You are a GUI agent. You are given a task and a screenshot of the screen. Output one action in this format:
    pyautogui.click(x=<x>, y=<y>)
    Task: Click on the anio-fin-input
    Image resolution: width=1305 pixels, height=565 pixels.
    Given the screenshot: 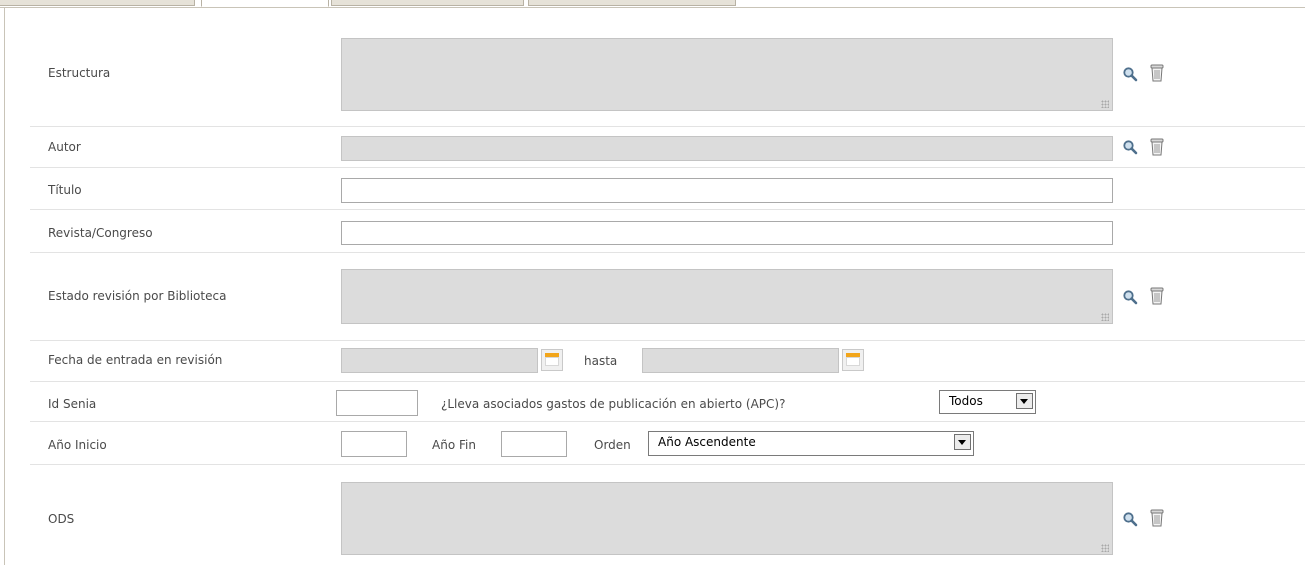 What is the action you would take?
    pyautogui.click(x=534, y=444)
    